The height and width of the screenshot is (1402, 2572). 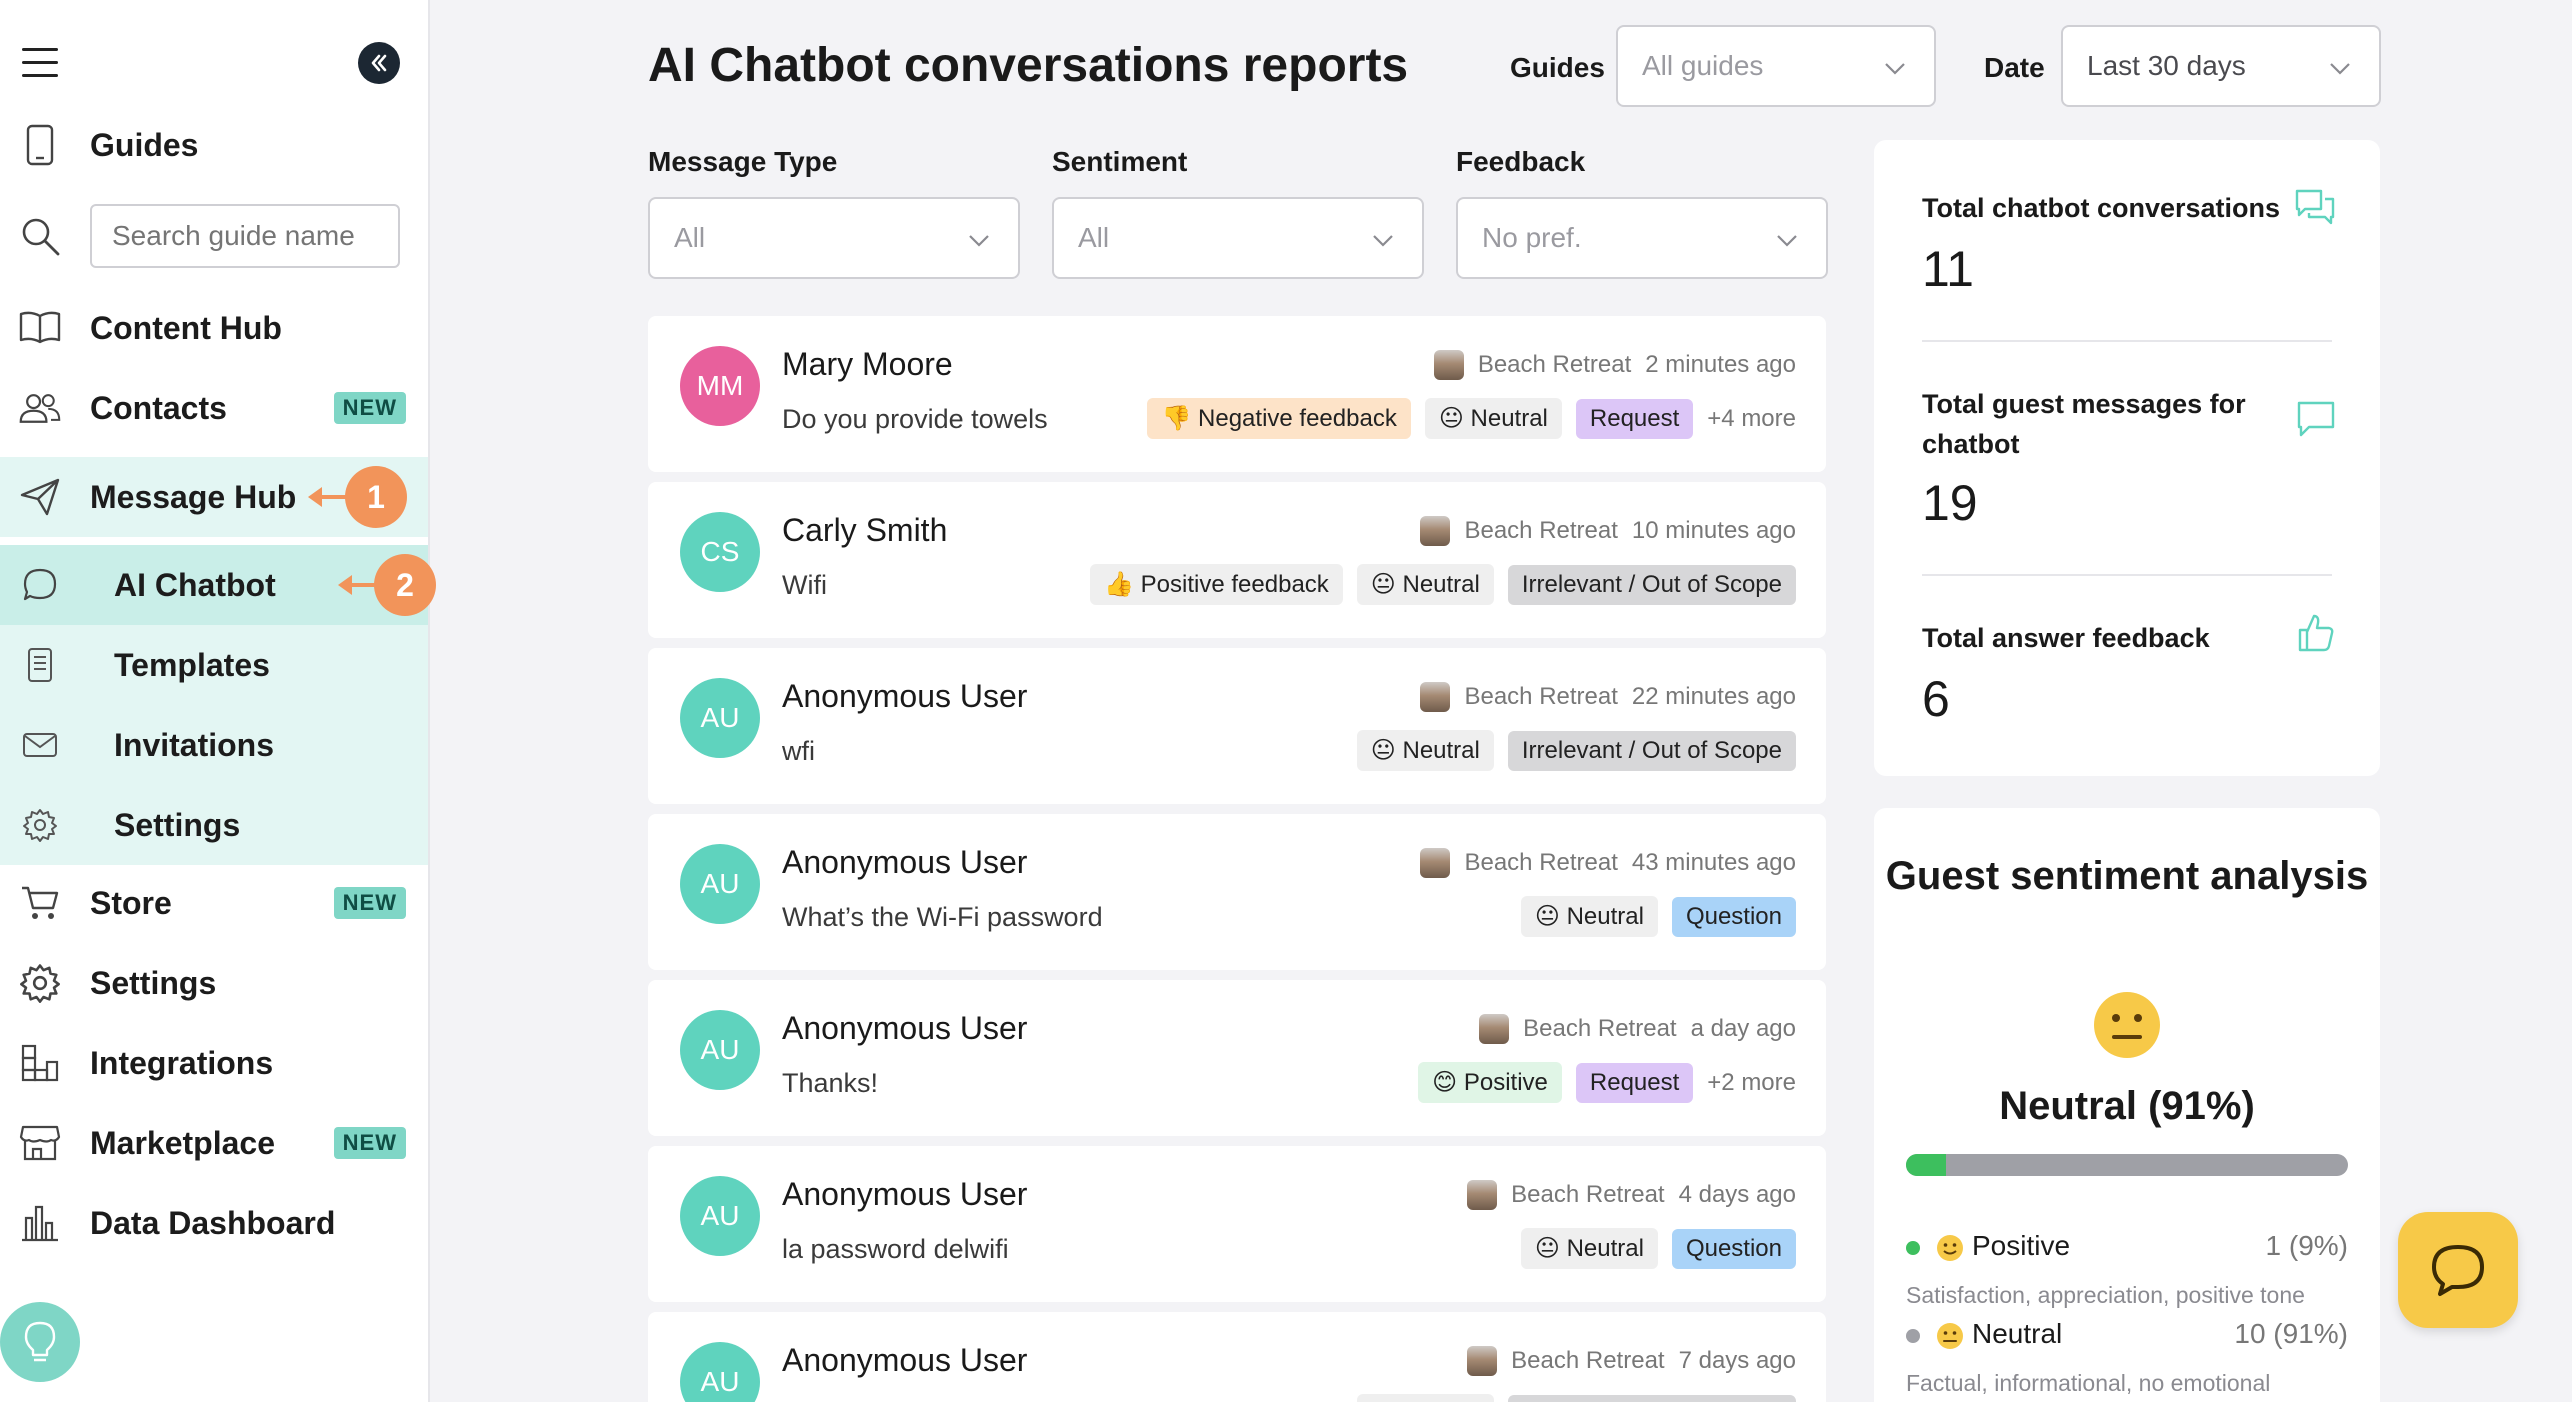 What do you see at coordinates (376, 497) in the screenshot?
I see `step-marker: 1` at bounding box center [376, 497].